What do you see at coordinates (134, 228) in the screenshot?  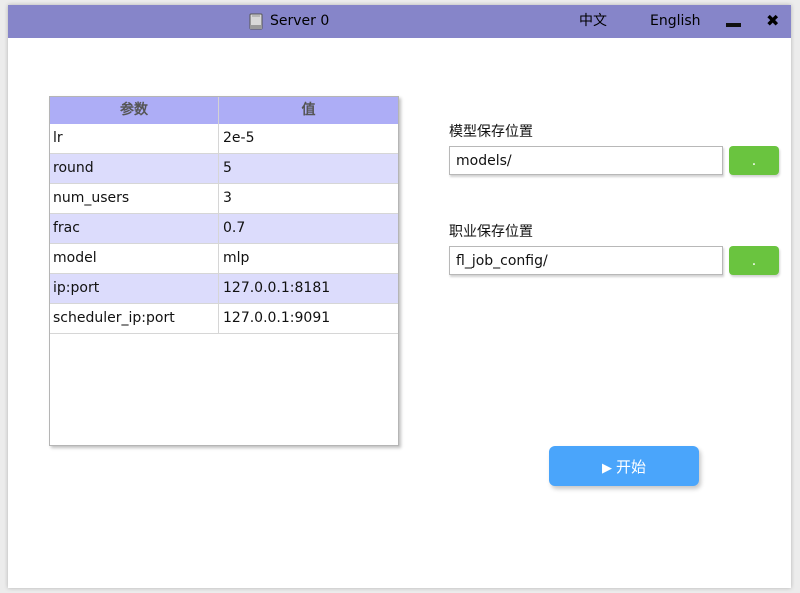 I see `param-cell: frac` at bounding box center [134, 228].